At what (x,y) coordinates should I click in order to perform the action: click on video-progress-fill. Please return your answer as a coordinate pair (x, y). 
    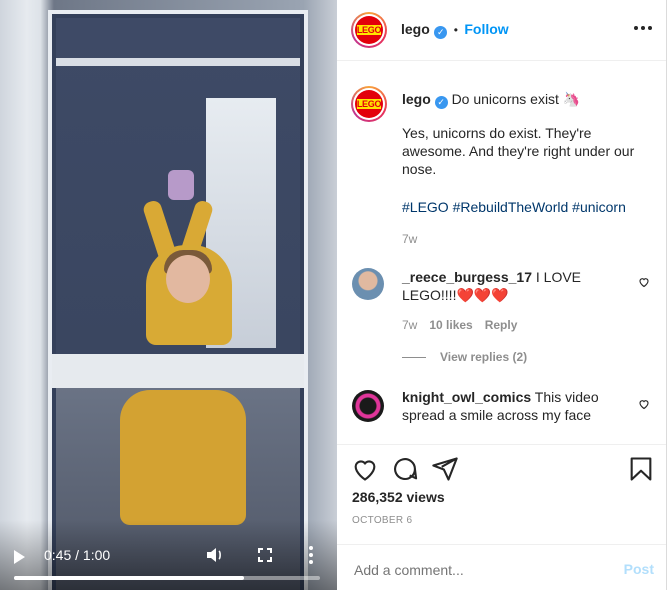
    Looking at the image, I should click on (129, 578).